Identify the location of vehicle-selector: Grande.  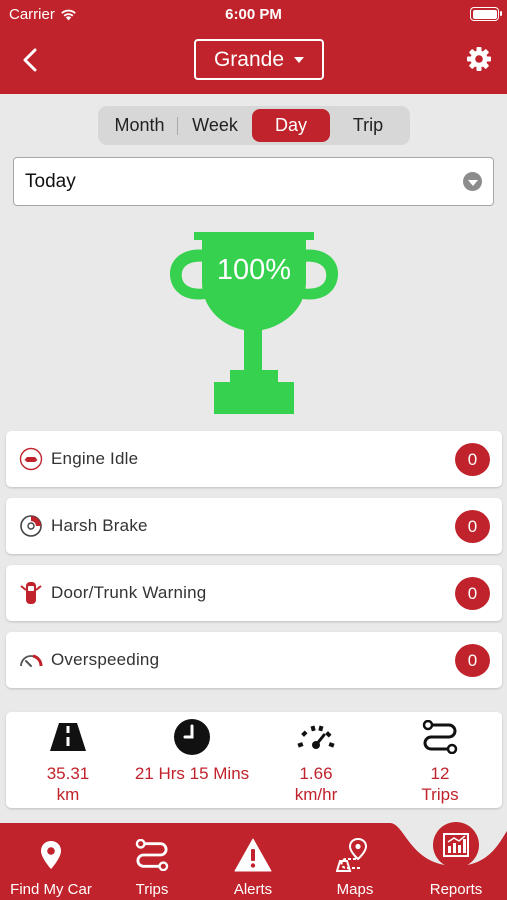
(259, 59).